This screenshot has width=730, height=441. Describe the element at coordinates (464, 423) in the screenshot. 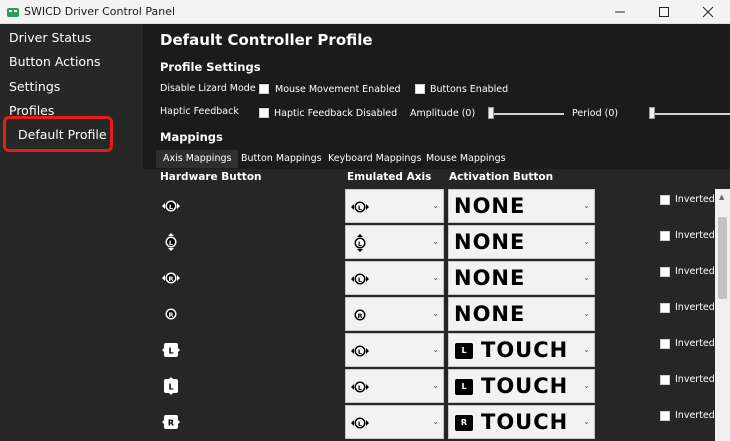

I see `trackpad-badge-icon: R` at that location.